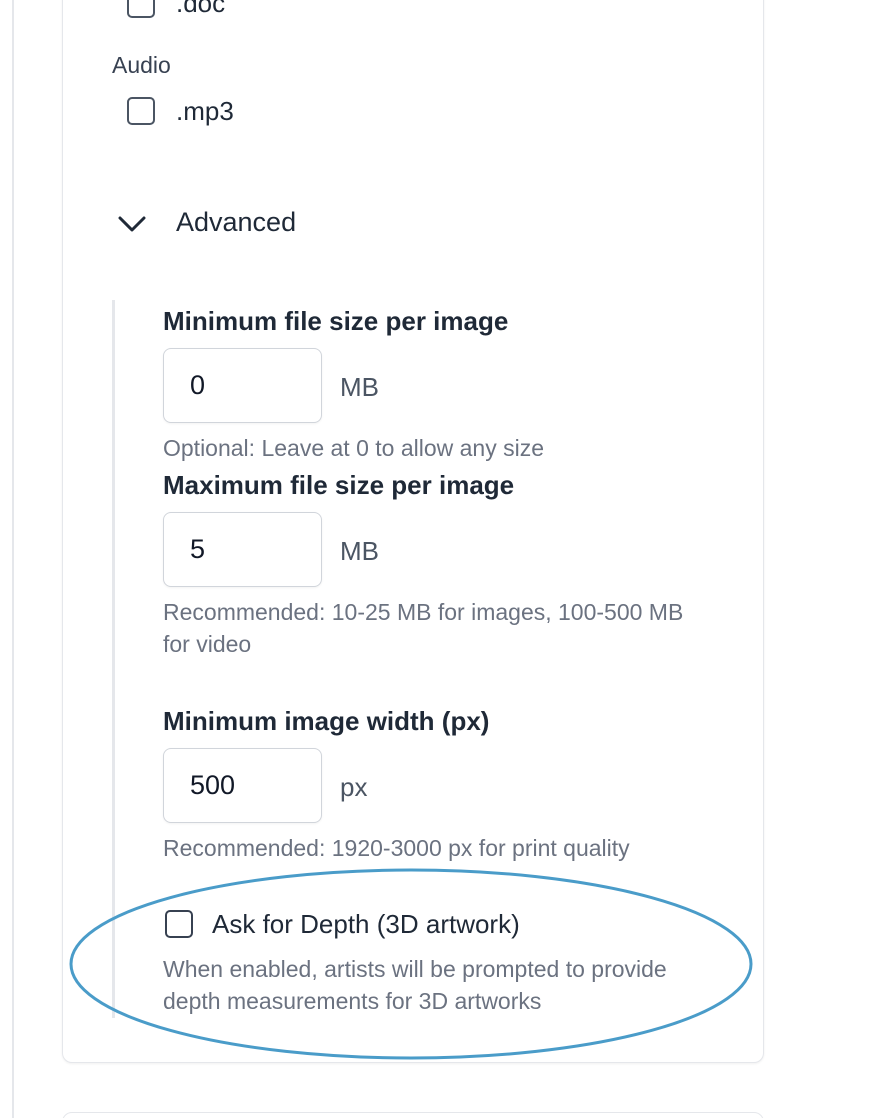 The height and width of the screenshot is (1118, 878). Describe the element at coordinates (201, 9) in the screenshot. I see `doc-checkbox-label: .doc` at that location.